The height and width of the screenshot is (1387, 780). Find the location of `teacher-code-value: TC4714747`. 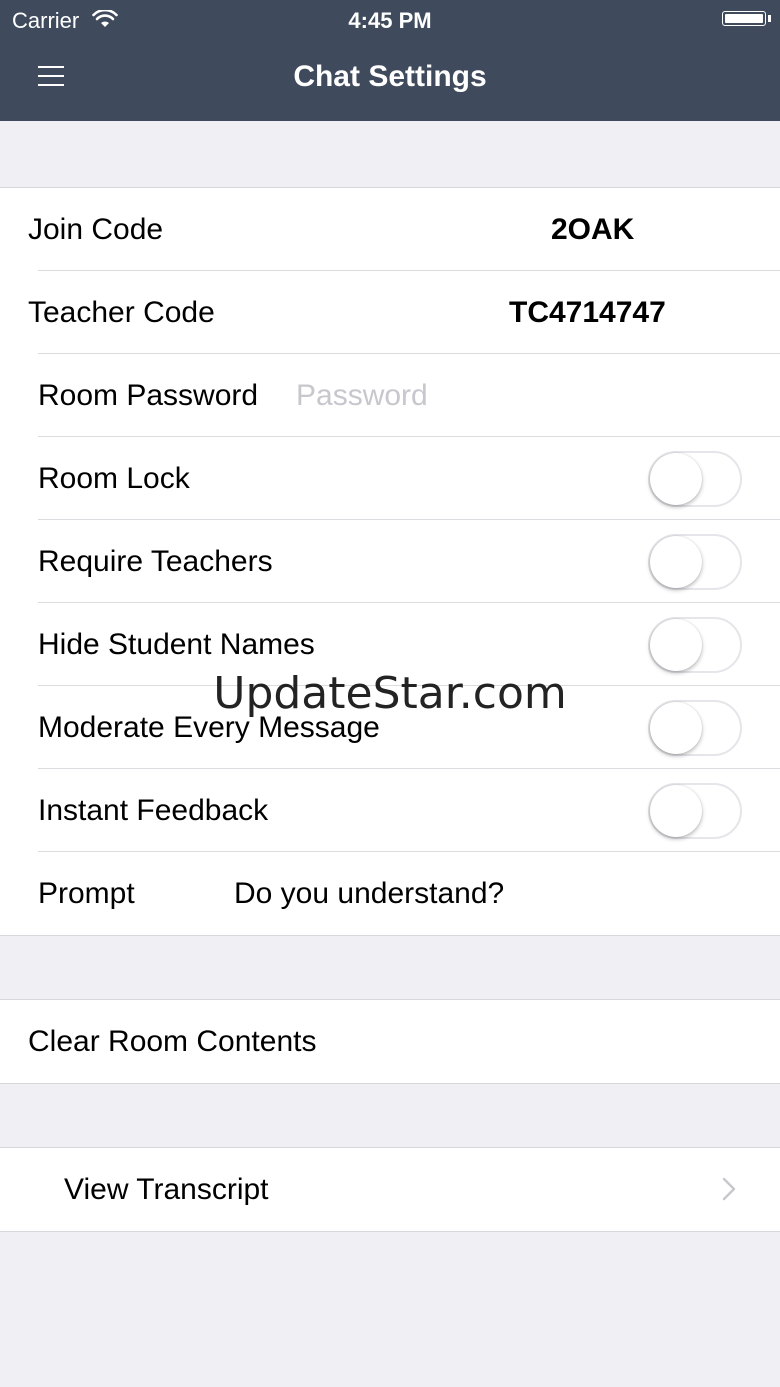

teacher-code-value: TC4714747 is located at coordinates (587, 312).